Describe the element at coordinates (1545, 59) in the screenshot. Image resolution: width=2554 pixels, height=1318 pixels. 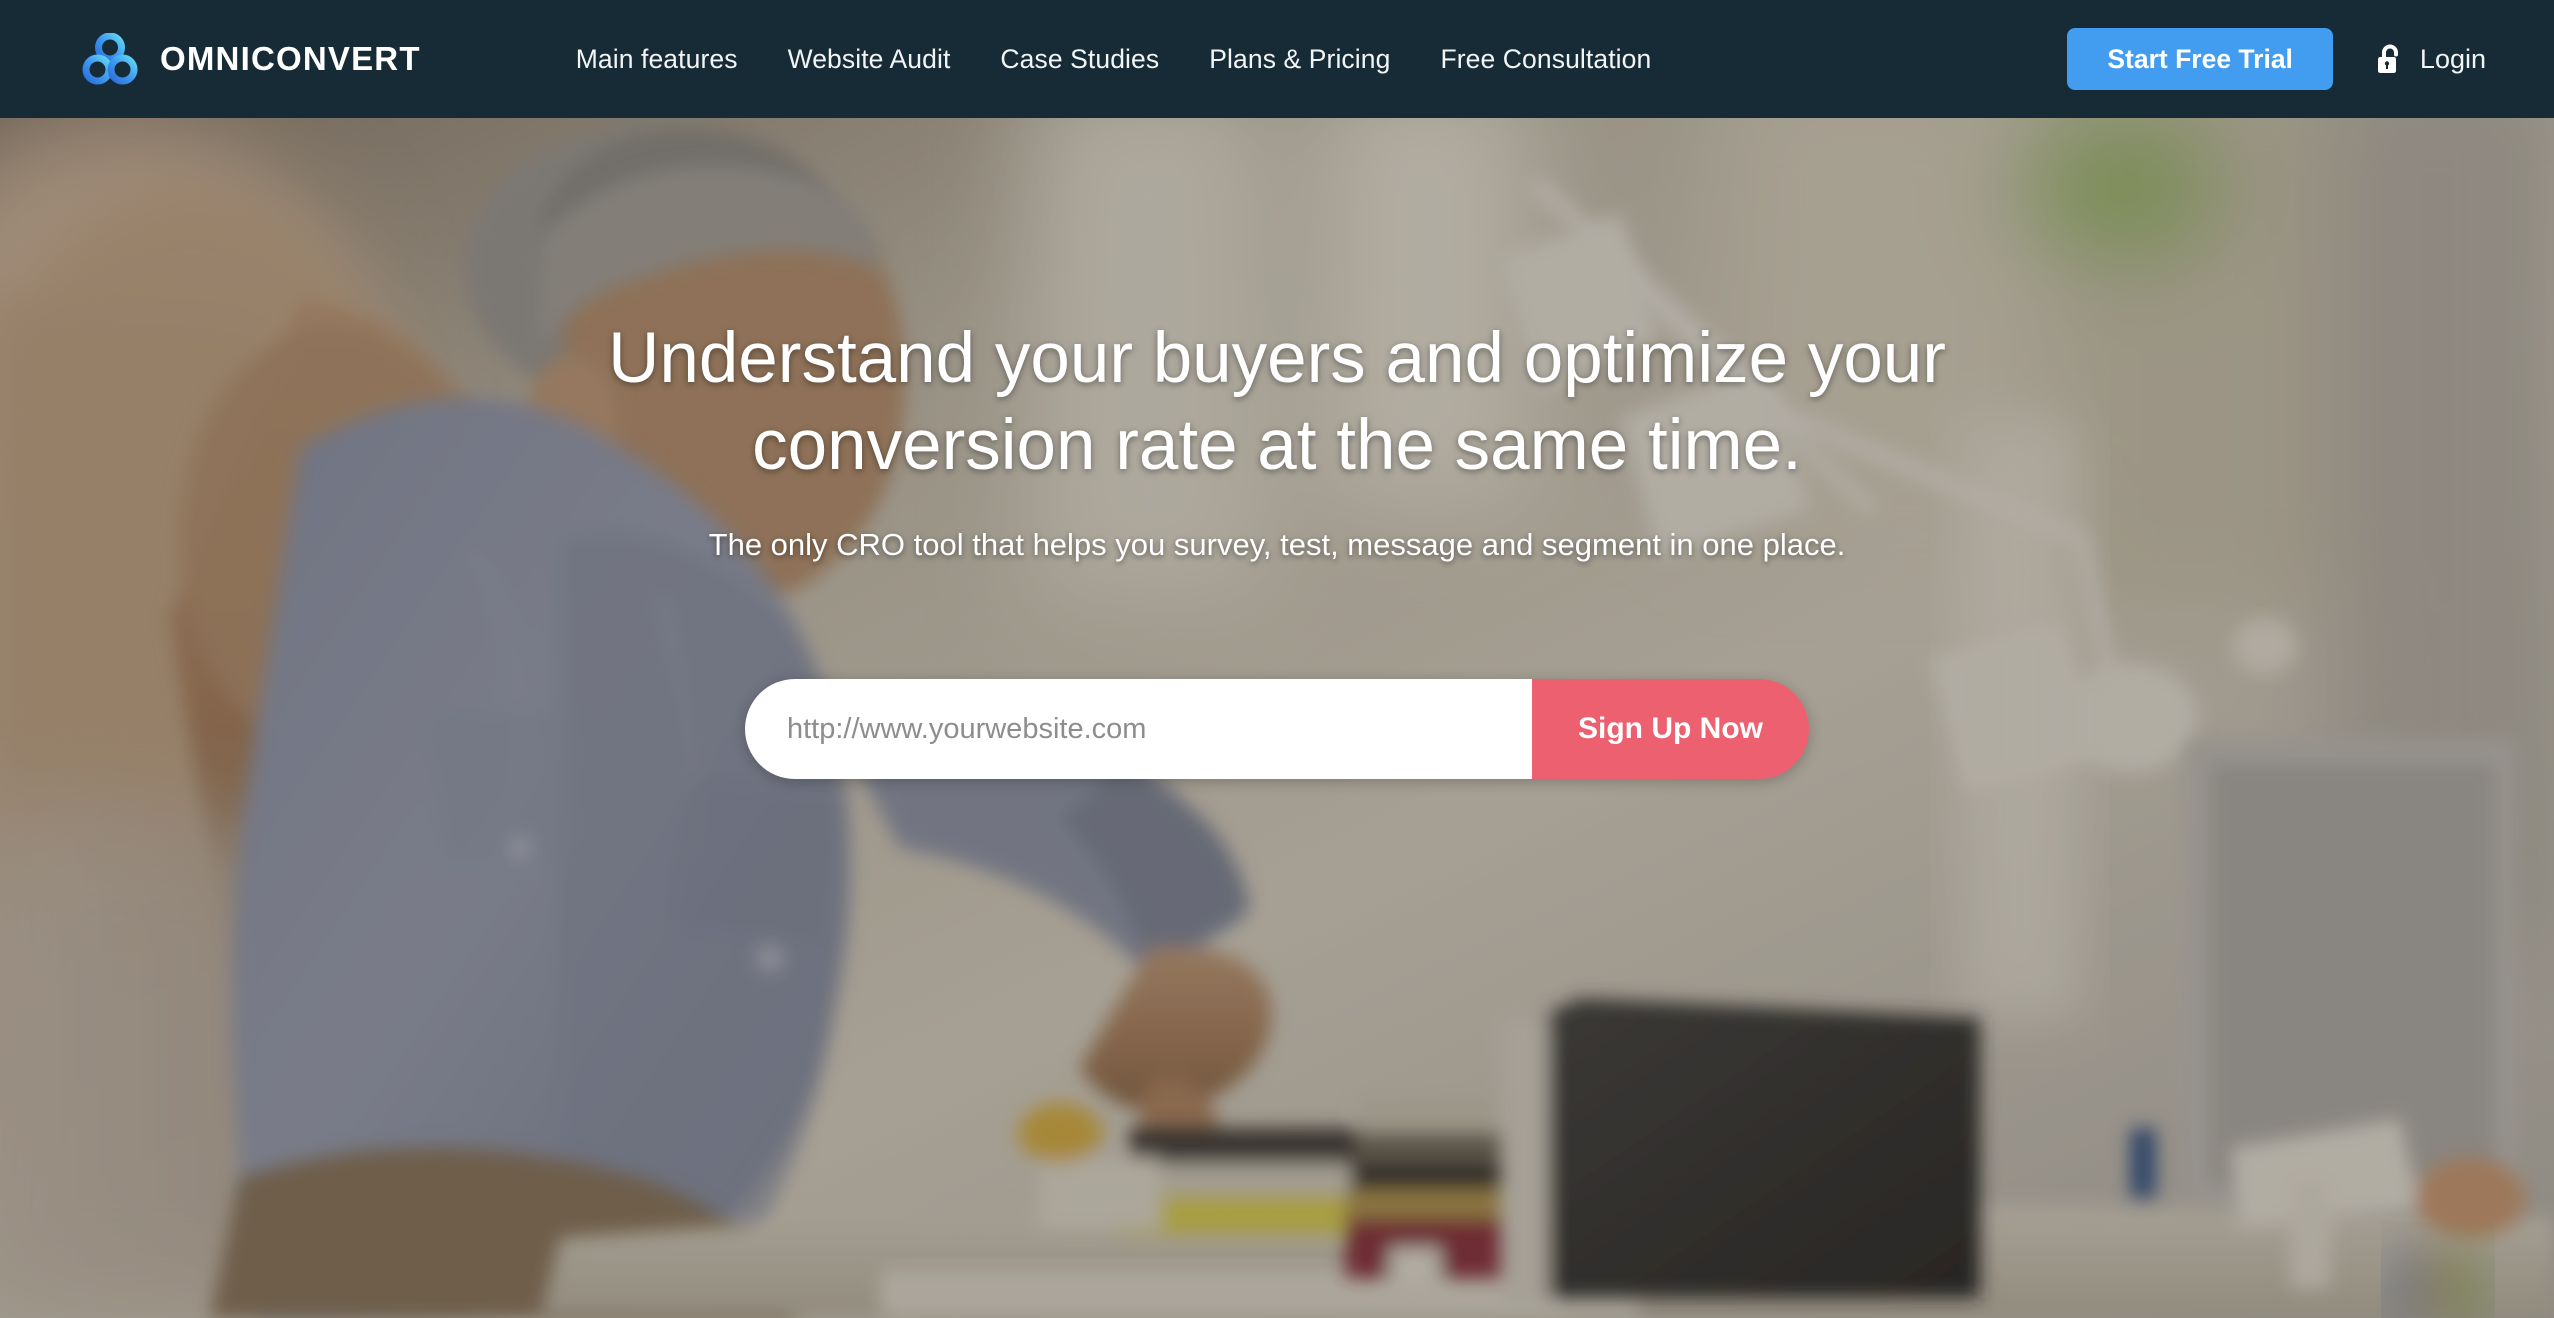
I see `nav-item-free-consultation: Free Consultation` at that location.